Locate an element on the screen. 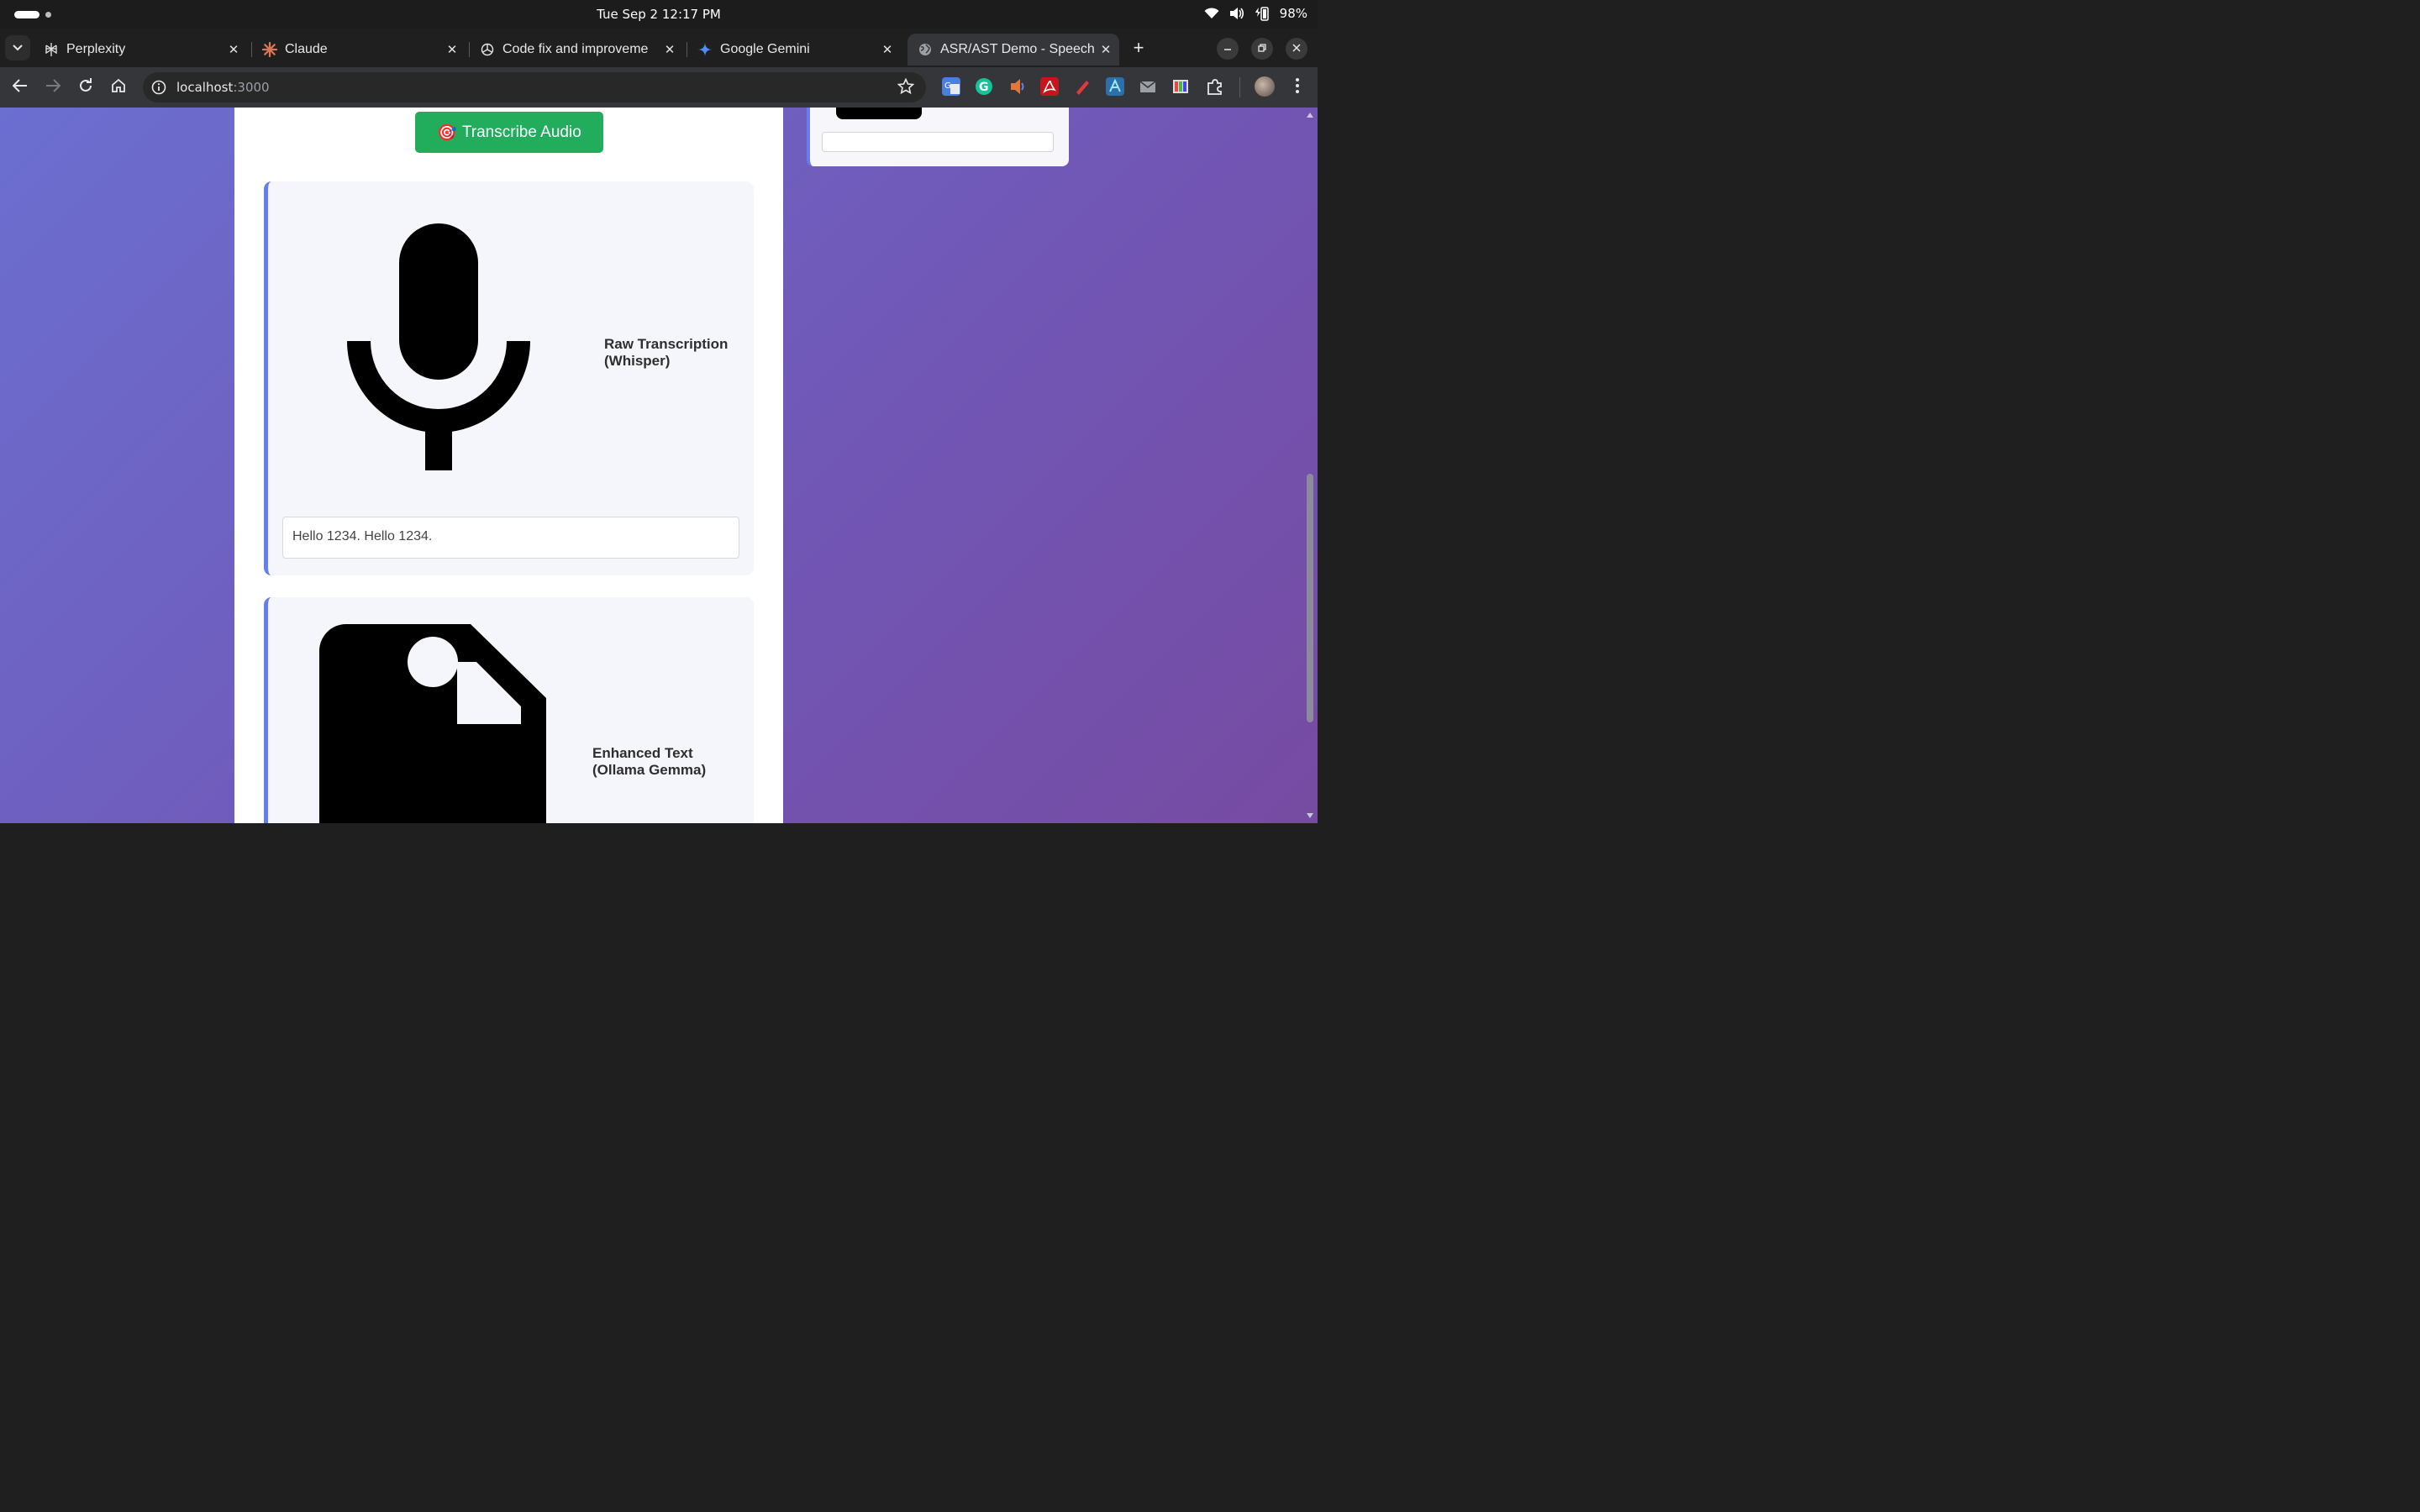 This screenshot has width=2420, height=1512. tab-search-button is located at coordinates (17, 47).